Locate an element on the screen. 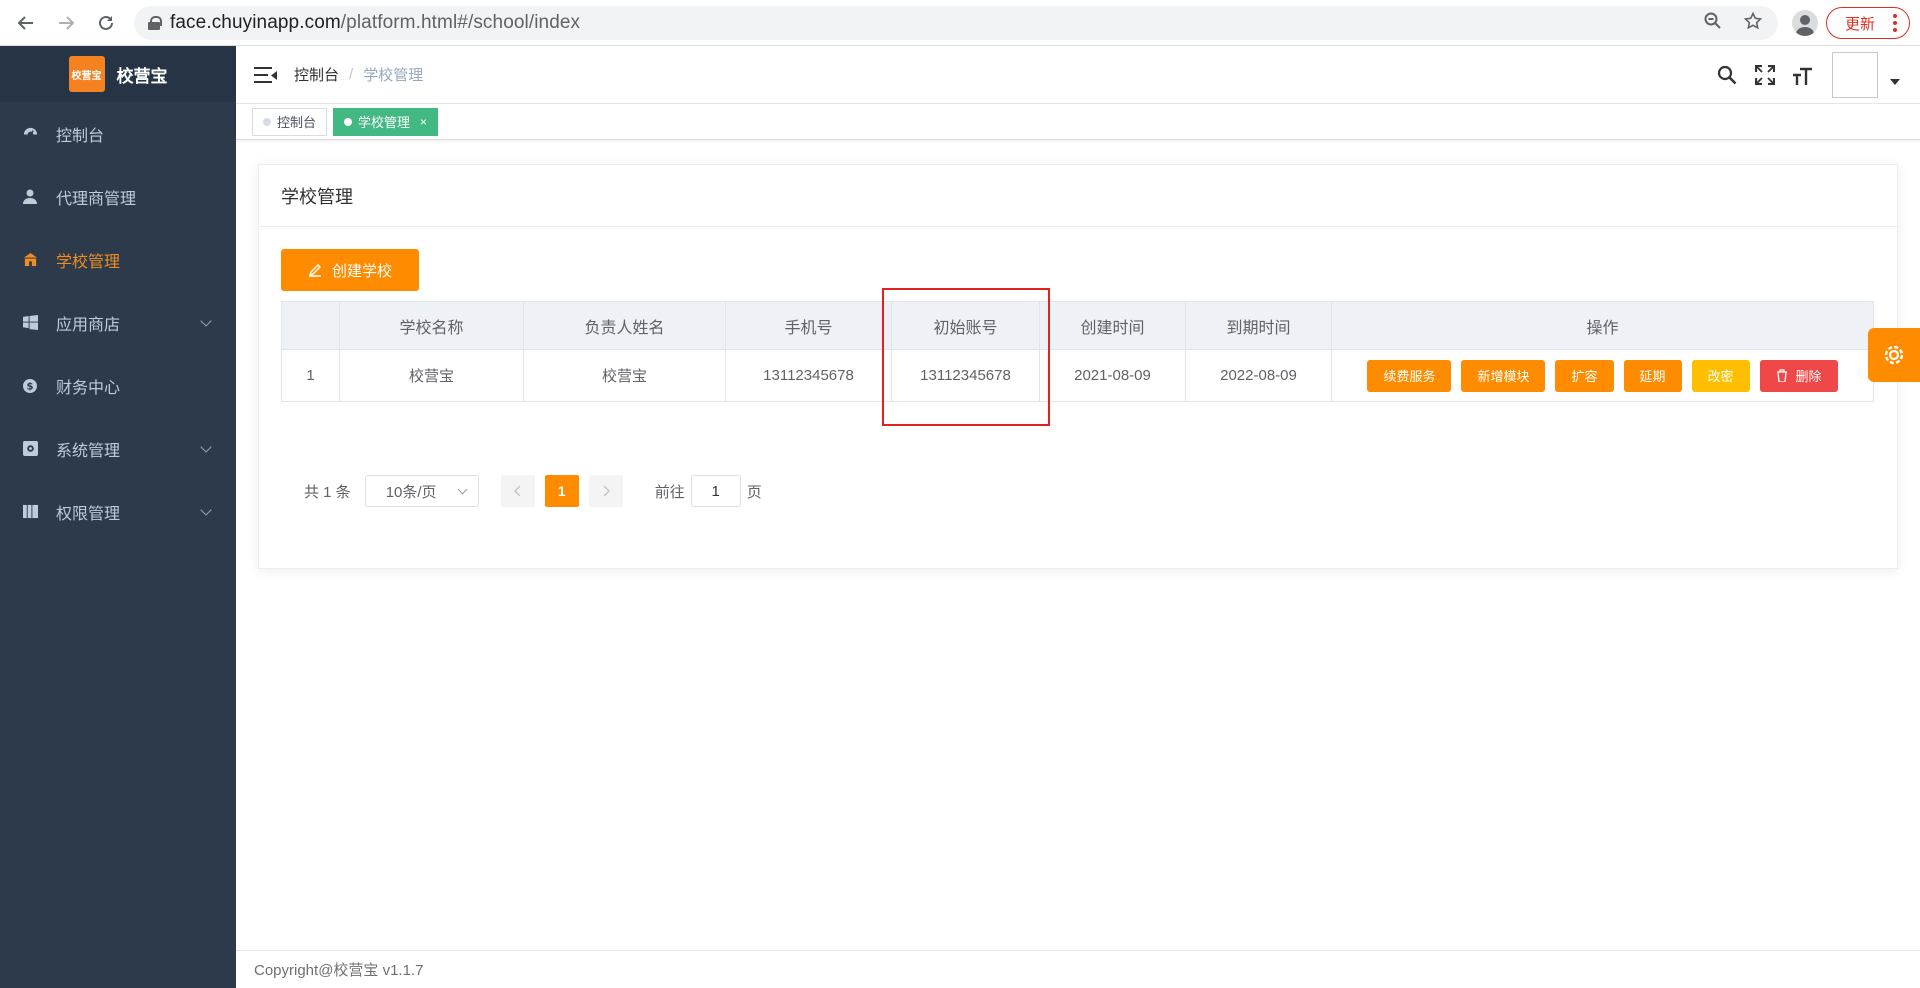 The height and width of the screenshot is (988, 1920). col-created-header: 创建时间 is located at coordinates (1112, 325).